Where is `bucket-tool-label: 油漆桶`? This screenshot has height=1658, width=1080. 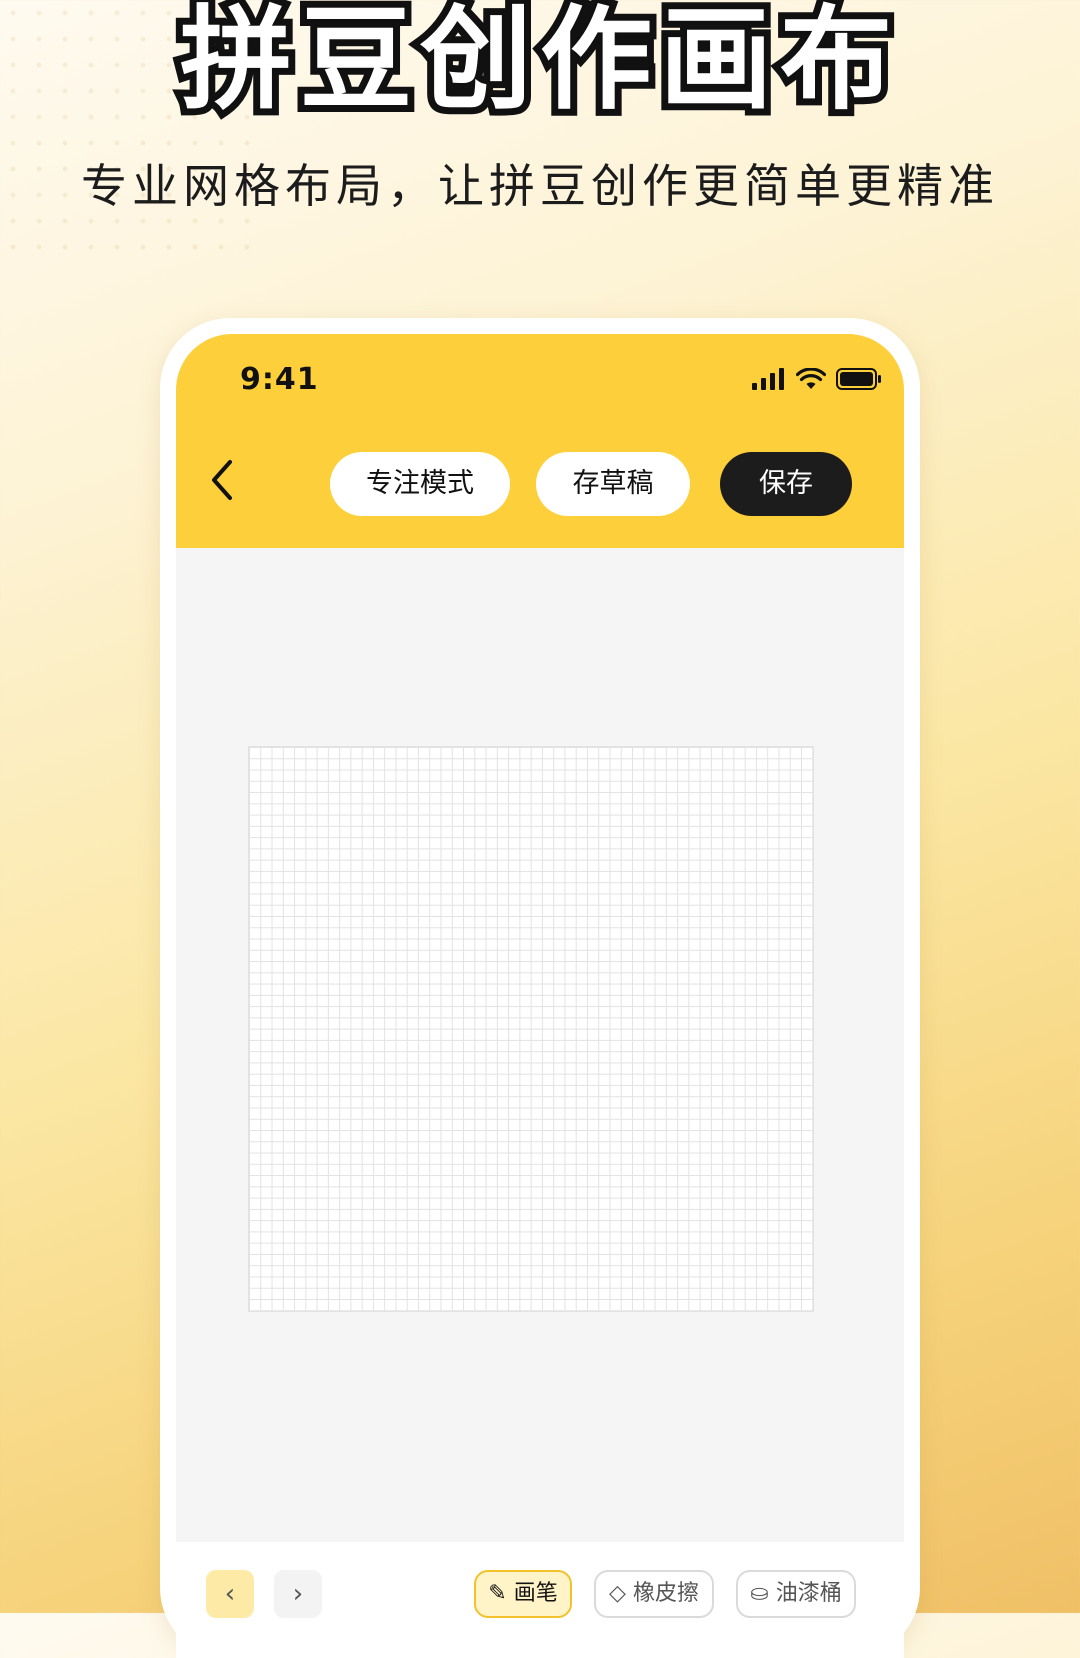 bucket-tool-label: 油漆桶 is located at coordinates (808, 1593).